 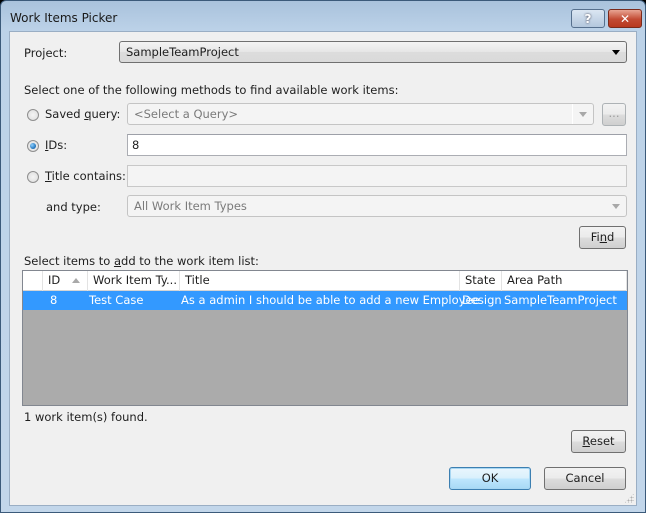 I want to click on ids-input: 8, so click(x=377, y=145).